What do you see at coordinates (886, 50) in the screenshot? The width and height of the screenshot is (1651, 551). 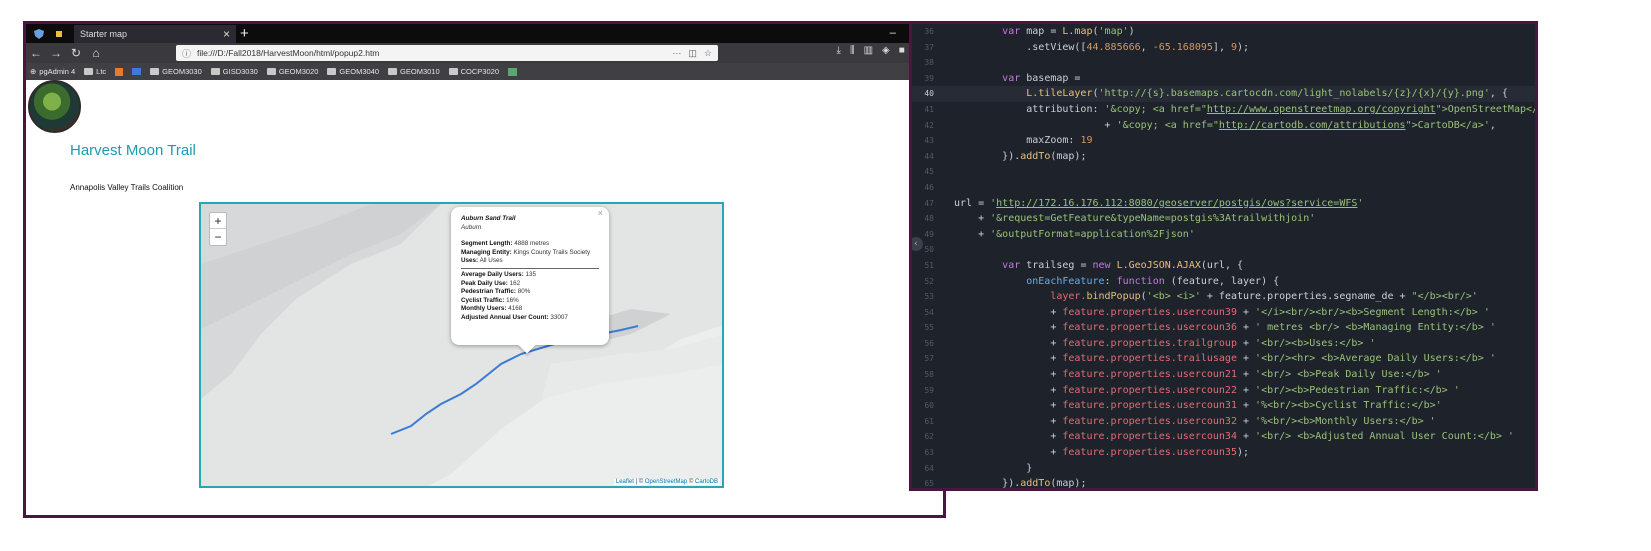 I see `extension-icon: ◈` at bounding box center [886, 50].